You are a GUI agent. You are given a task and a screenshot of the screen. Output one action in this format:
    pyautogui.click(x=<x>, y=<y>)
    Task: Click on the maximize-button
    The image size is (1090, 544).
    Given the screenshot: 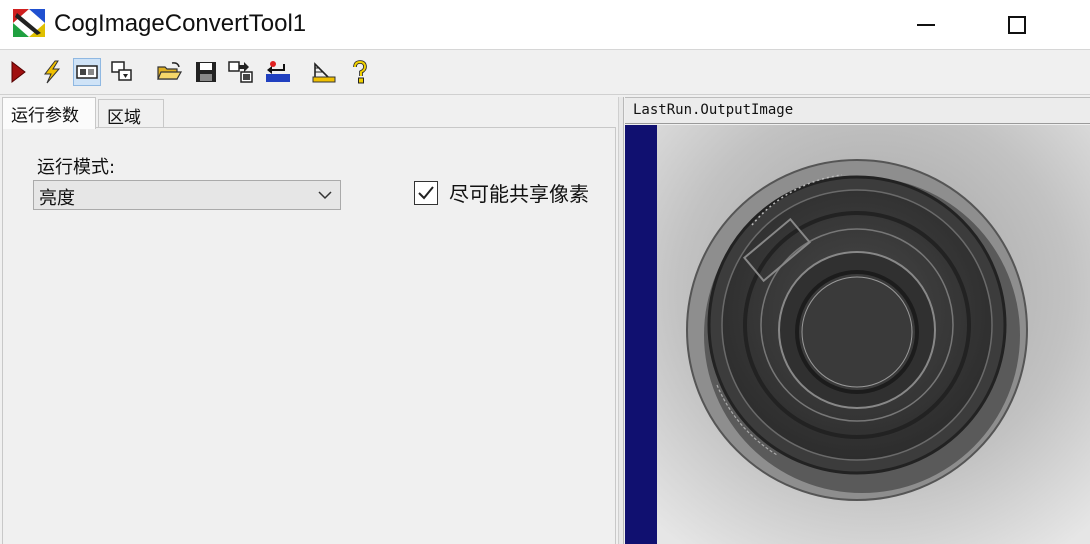 What is the action you would take?
    pyautogui.click(x=1017, y=25)
    